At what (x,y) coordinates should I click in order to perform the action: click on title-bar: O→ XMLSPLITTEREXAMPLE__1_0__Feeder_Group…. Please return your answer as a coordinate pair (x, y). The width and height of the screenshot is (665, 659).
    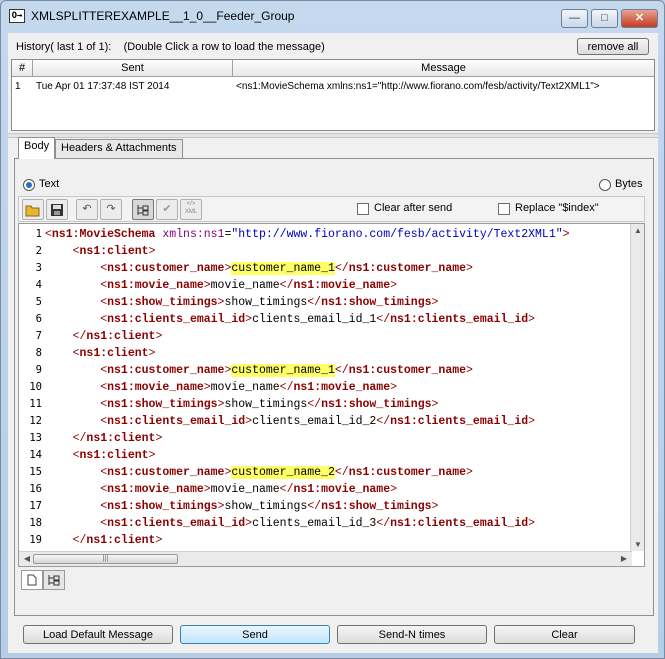
    Looking at the image, I should click on (332, 16).